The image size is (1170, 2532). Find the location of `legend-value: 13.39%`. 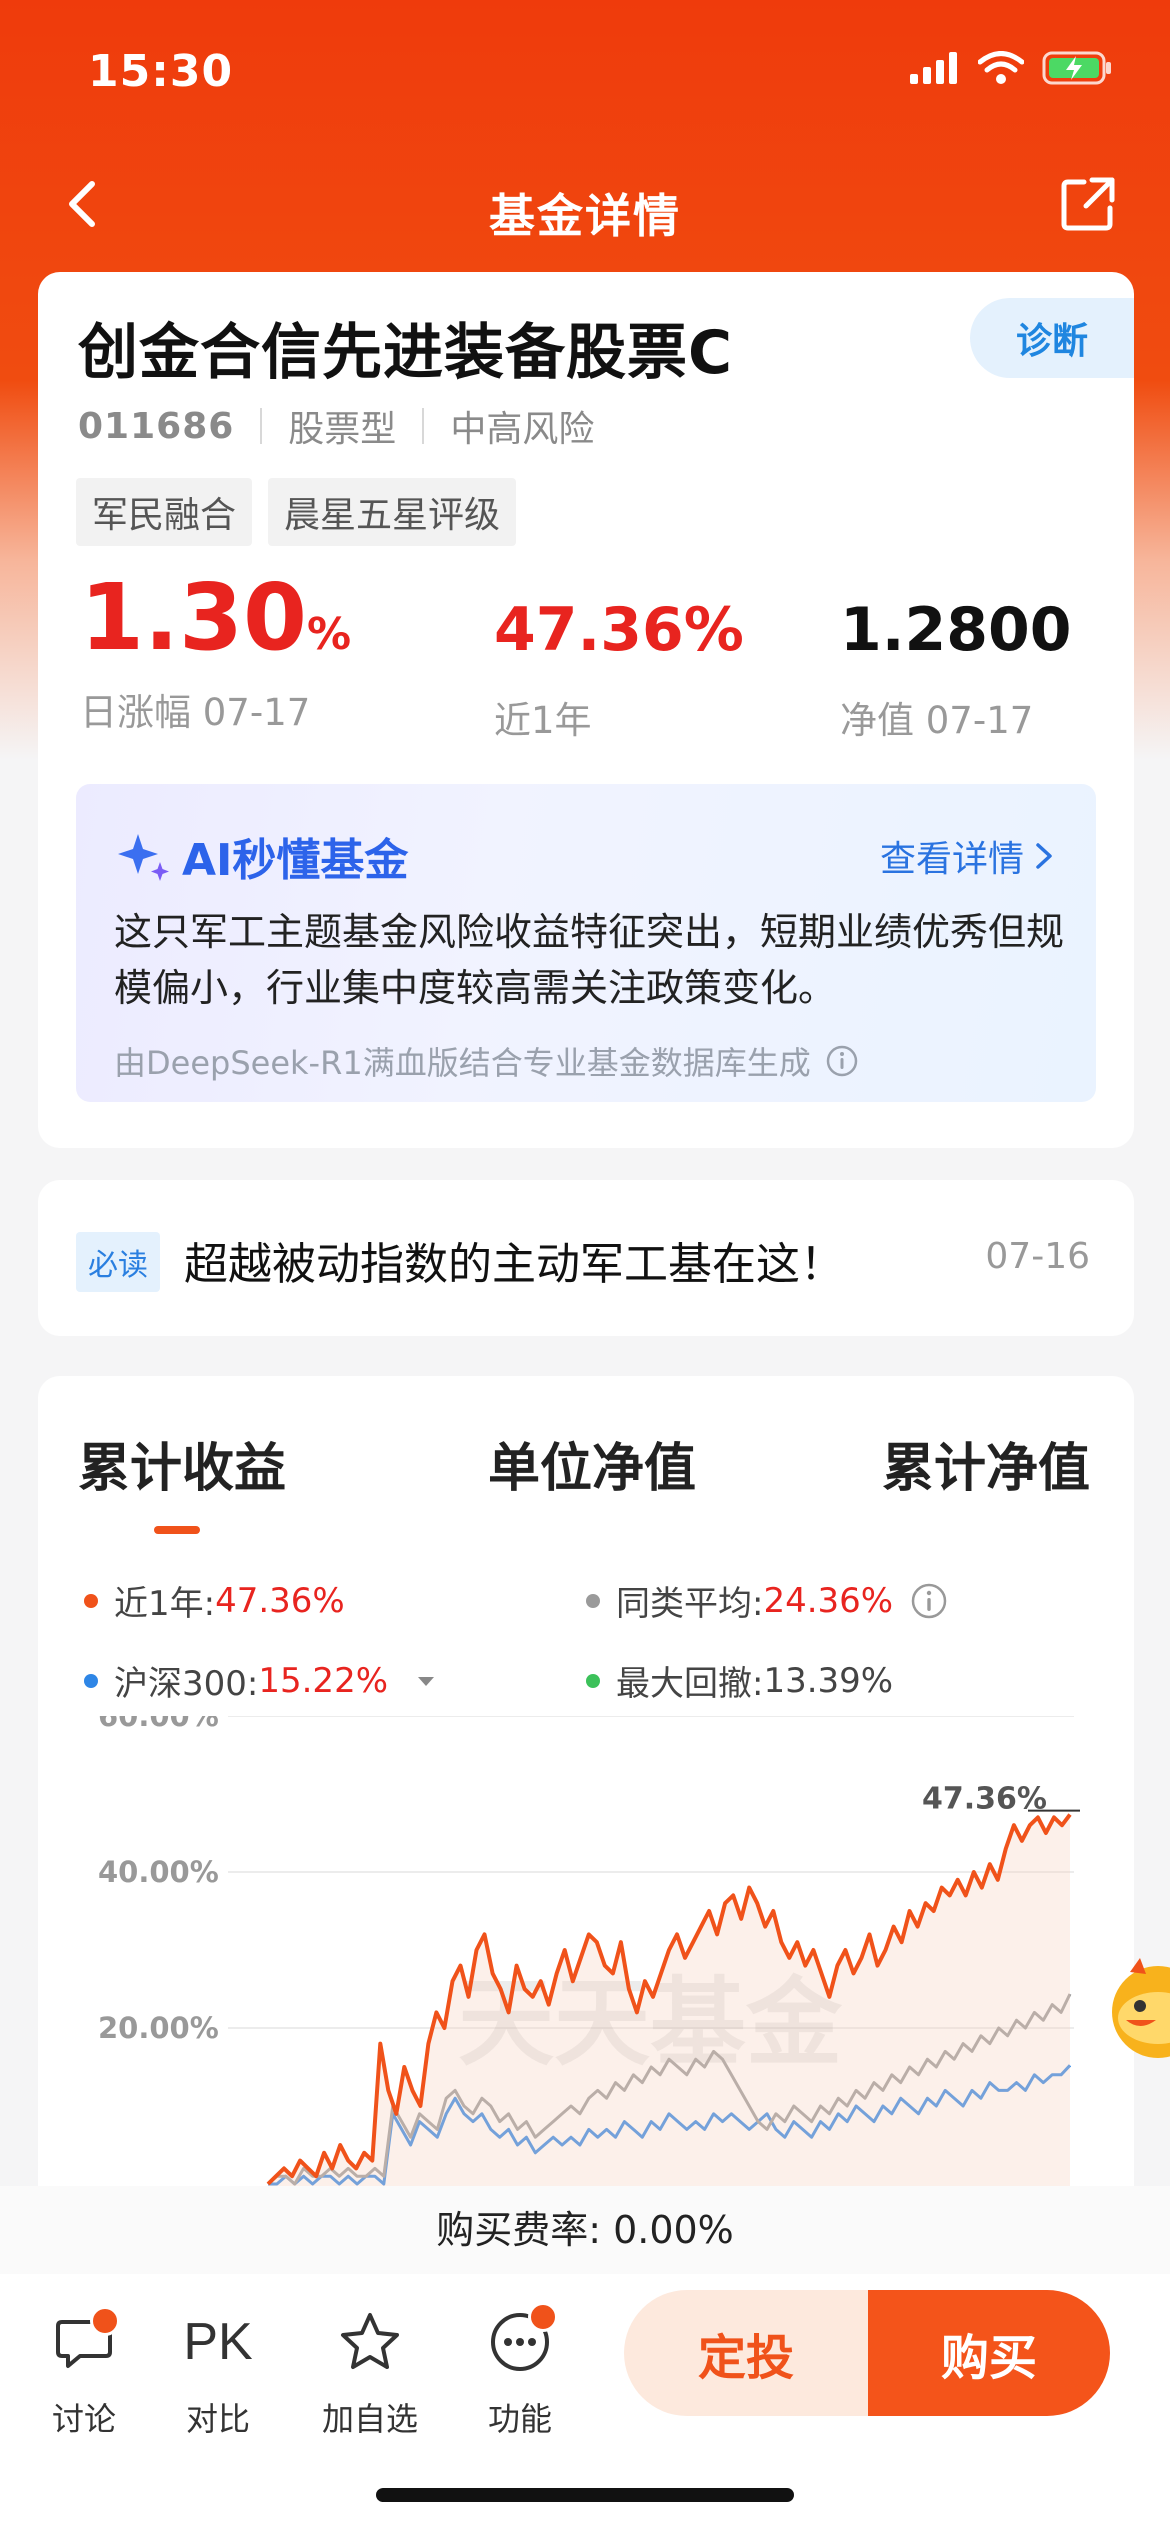

legend-value: 13.39% is located at coordinates (828, 1680).